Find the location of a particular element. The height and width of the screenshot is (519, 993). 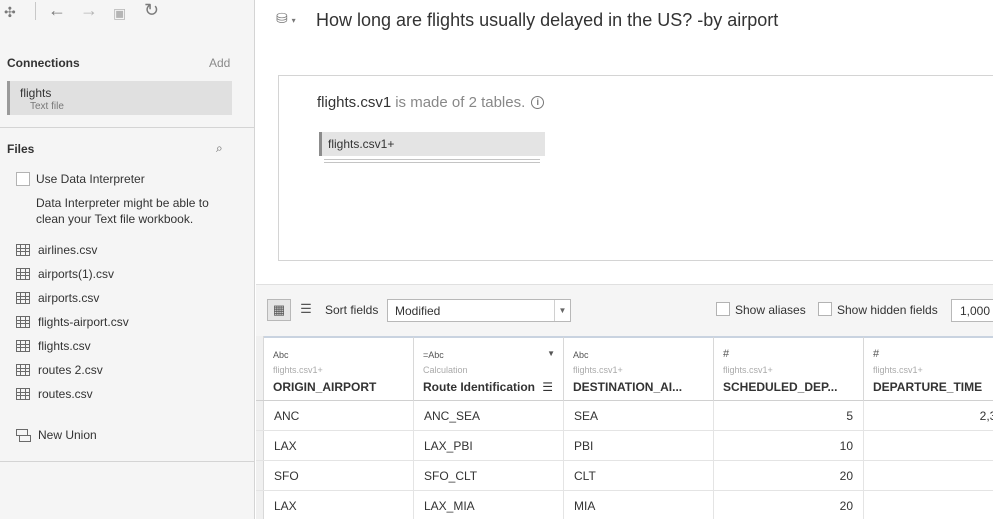

table-cell is located at coordinates (928, 446).